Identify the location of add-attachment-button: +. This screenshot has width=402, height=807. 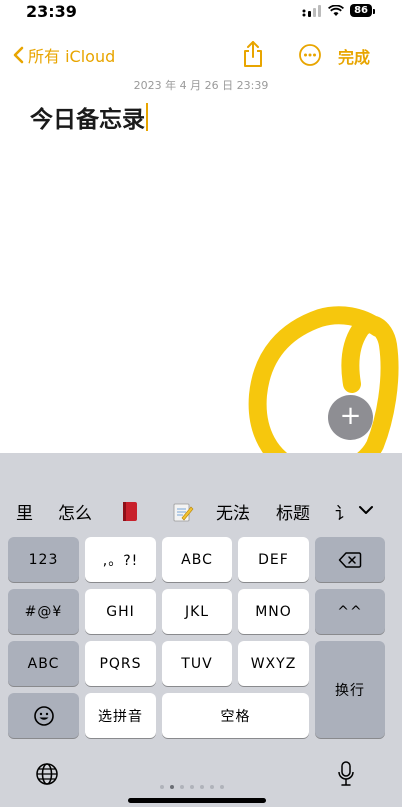
(350, 417).